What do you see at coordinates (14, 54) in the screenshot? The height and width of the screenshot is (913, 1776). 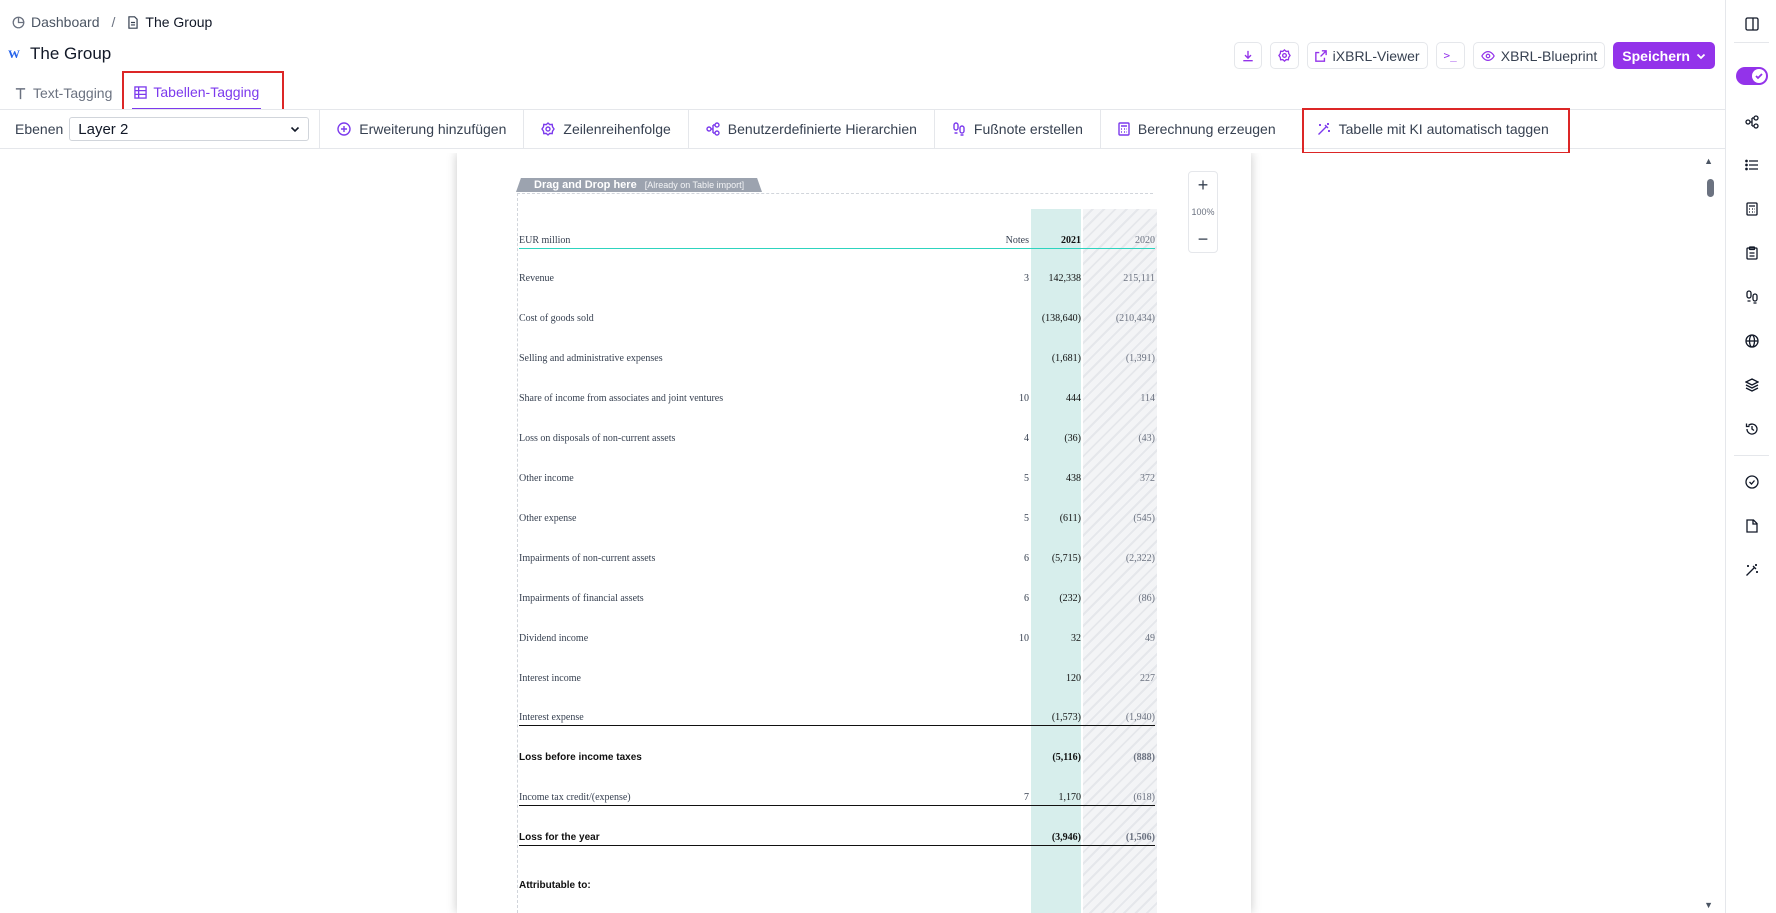 I see `wiki-logo-icon: W` at bounding box center [14, 54].